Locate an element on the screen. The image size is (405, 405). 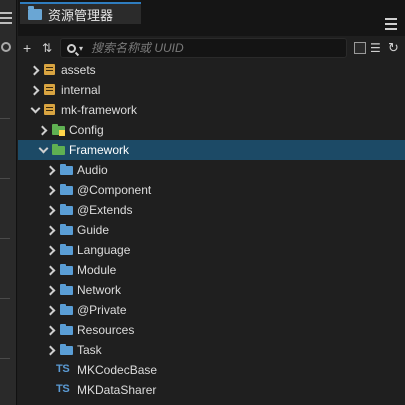
explorer-toolbar: + ⇅ ▾ ☰ ↻ is located at coordinates (211, 48).